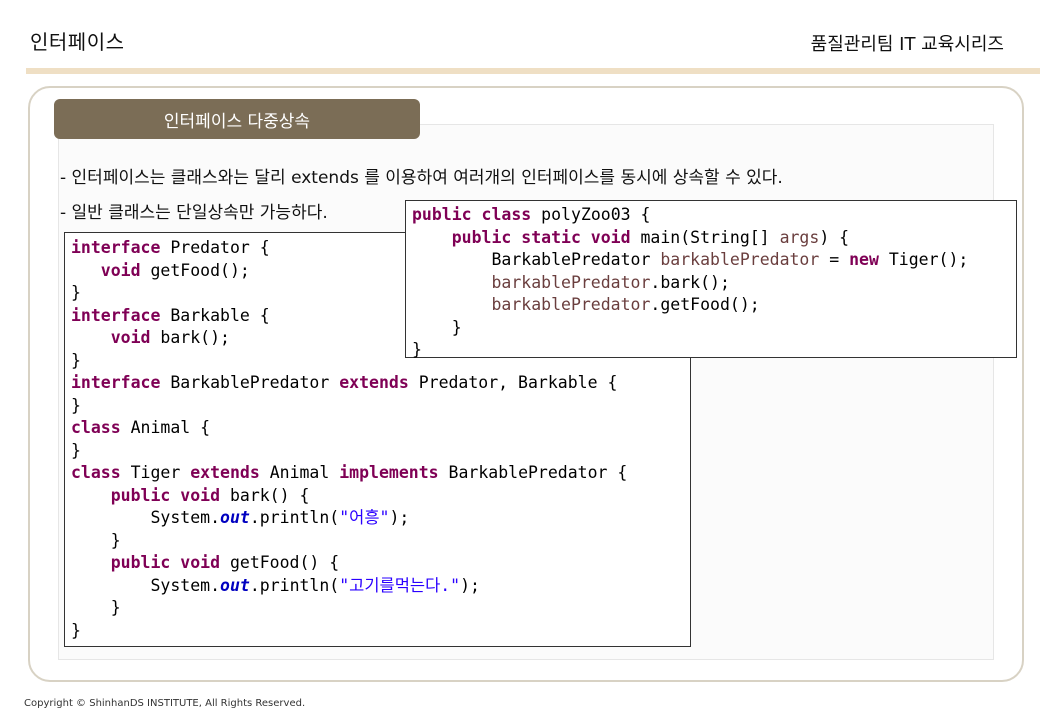 This screenshot has width=1040, height=720. What do you see at coordinates (400, 585) in the screenshot?
I see `code-token: "고기를먹는다."` at bounding box center [400, 585].